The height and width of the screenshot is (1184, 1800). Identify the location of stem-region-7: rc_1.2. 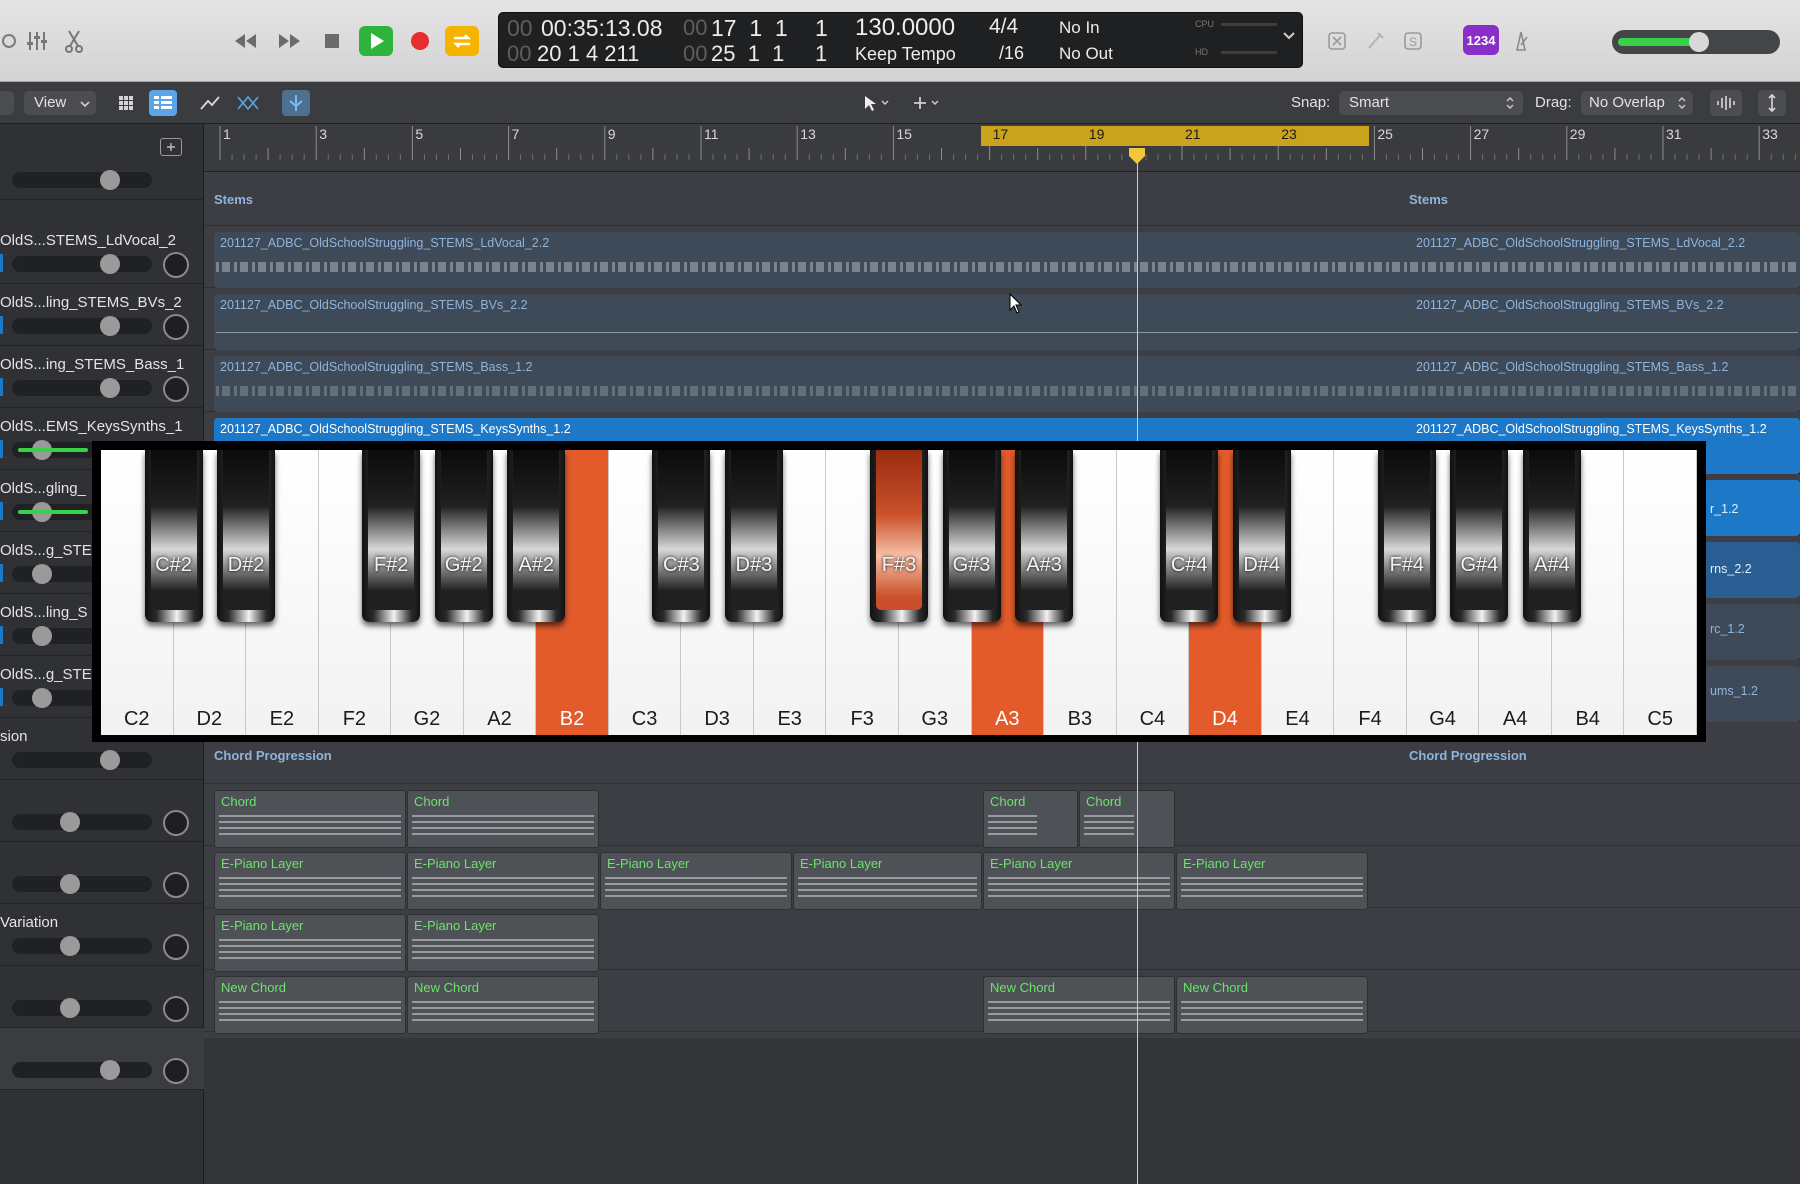
(1752, 632).